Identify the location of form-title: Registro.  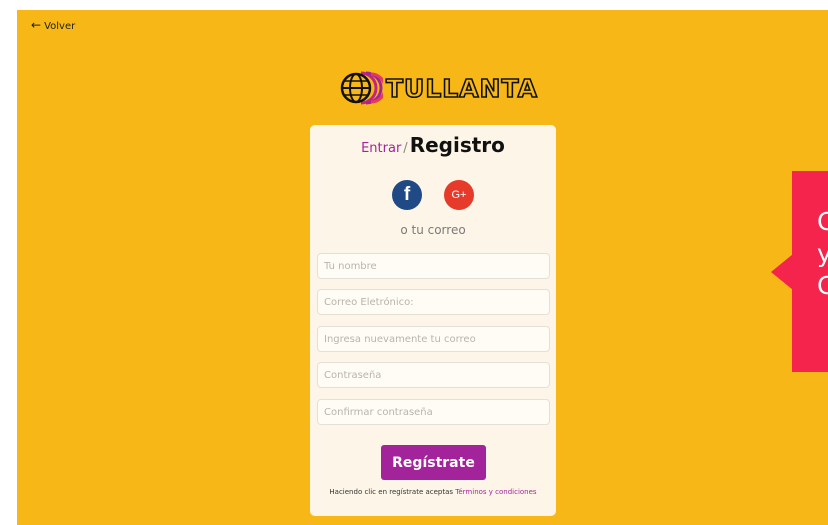
(457, 145).